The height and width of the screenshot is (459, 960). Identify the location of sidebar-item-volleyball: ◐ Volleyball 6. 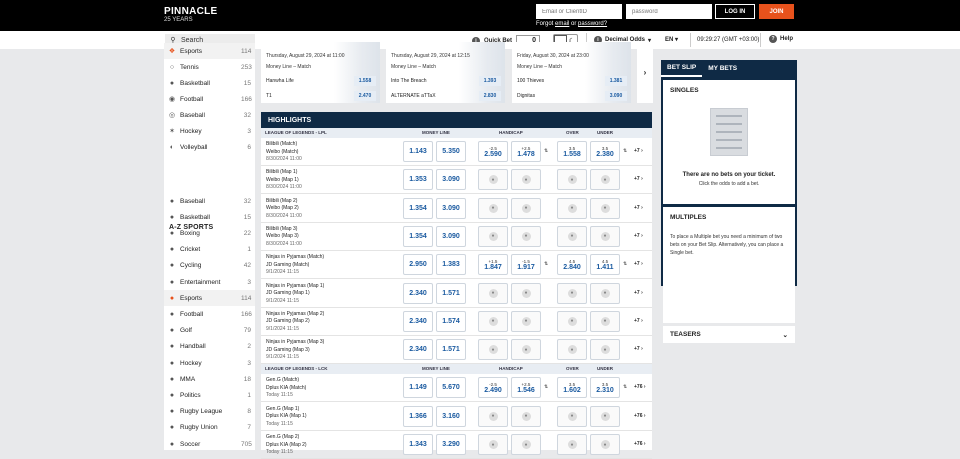
(209, 147).